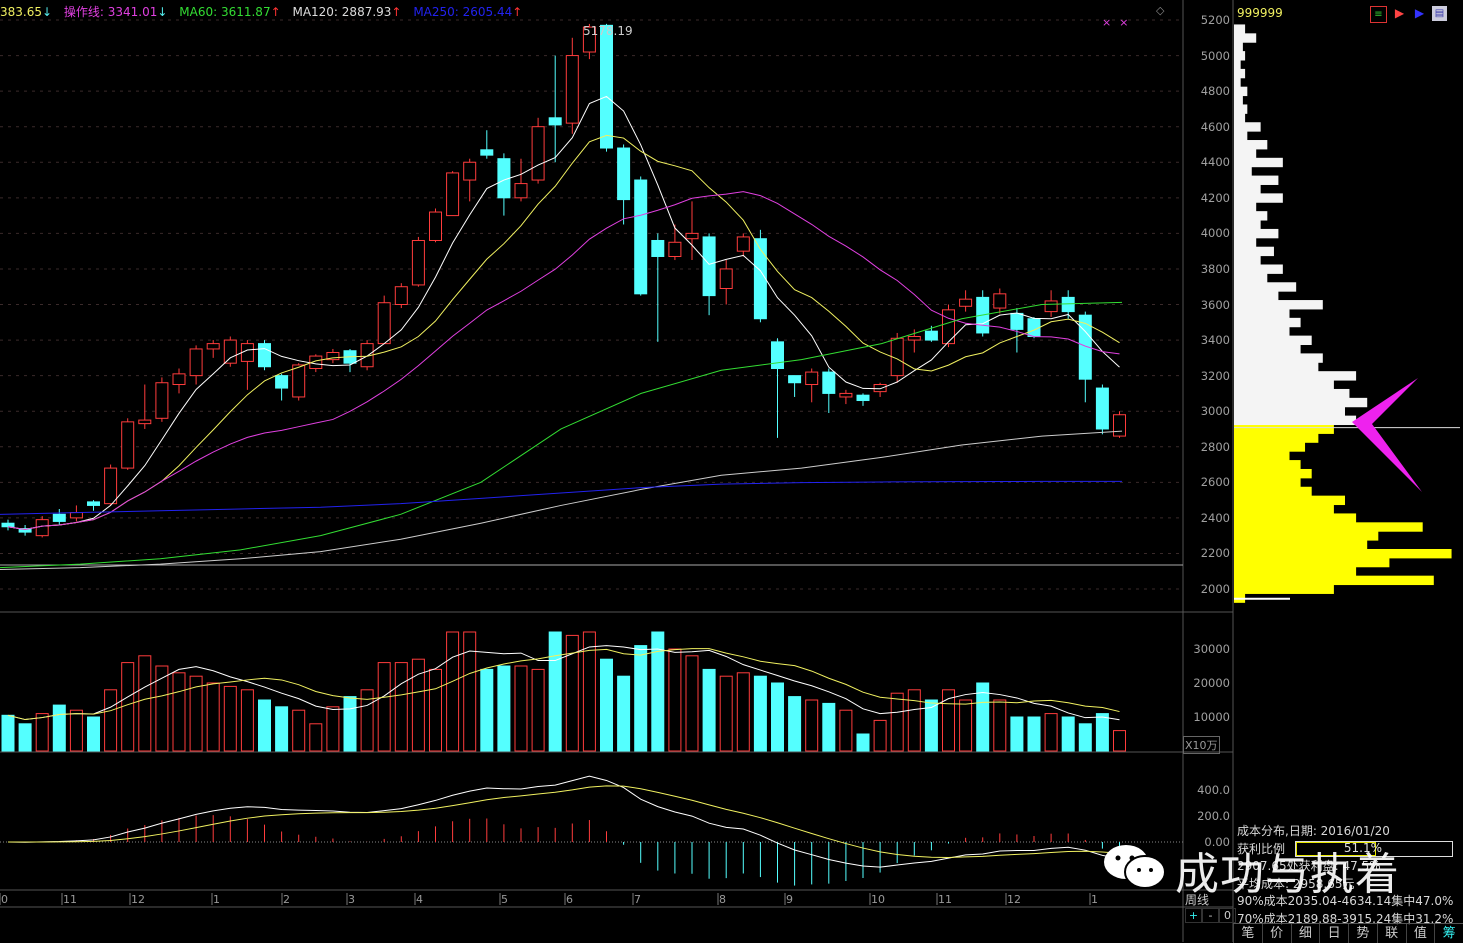  Describe the element at coordinates (1276, 933) in the screenshot. I see `tab-price: 价` at that location.